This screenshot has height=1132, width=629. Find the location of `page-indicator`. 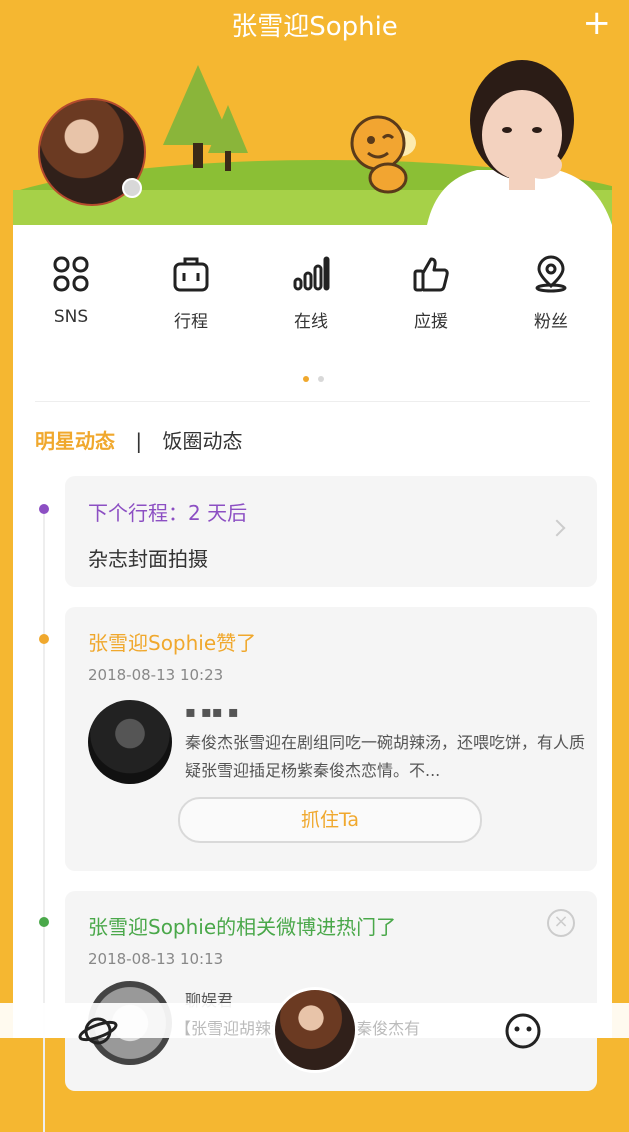

page-indicator is located at coordinates (313, 376).